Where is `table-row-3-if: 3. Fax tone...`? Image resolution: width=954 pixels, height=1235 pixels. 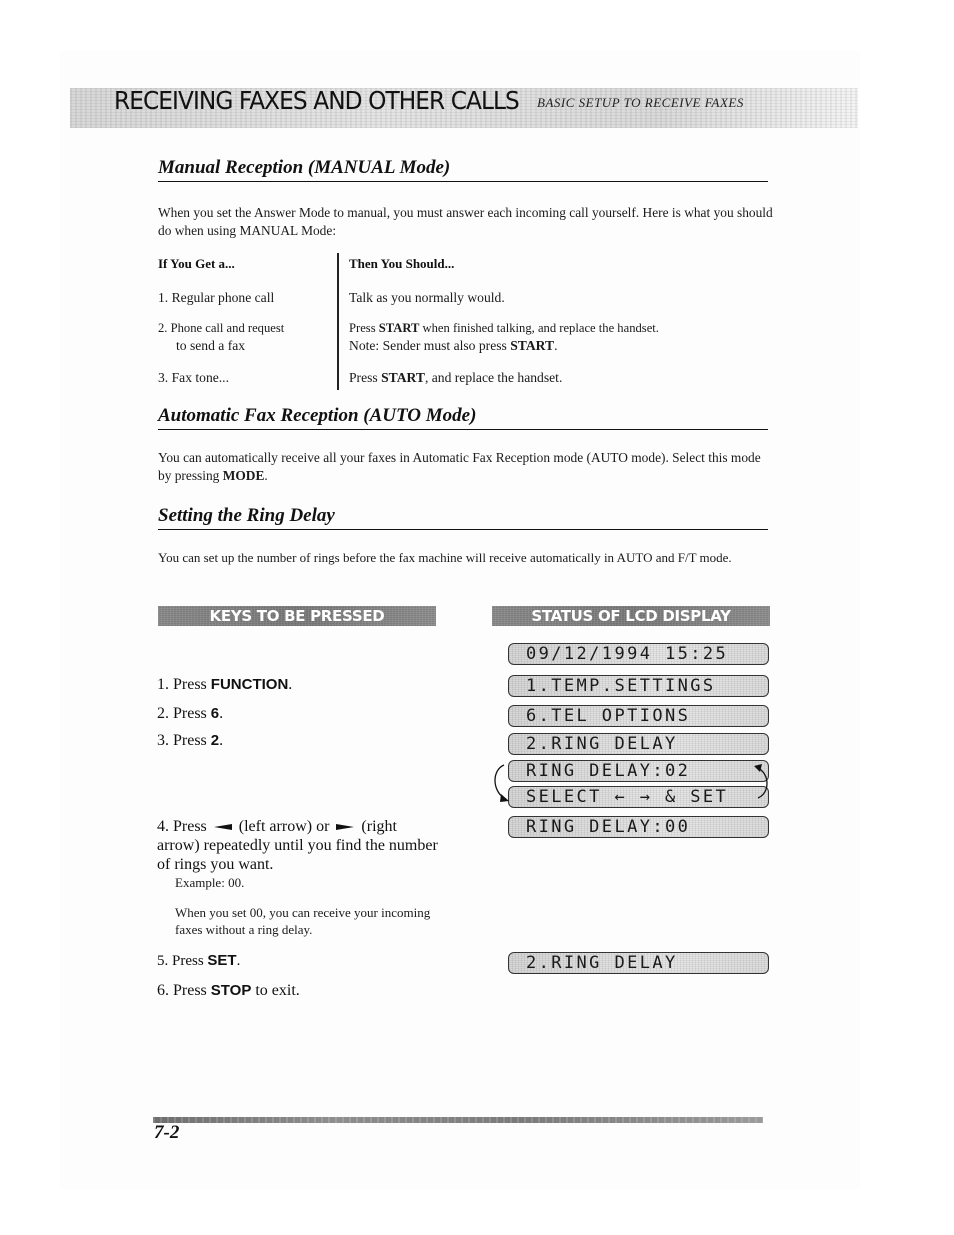 table-row-3-if: 3. Fax tone... is located at coordinates (193, 377).